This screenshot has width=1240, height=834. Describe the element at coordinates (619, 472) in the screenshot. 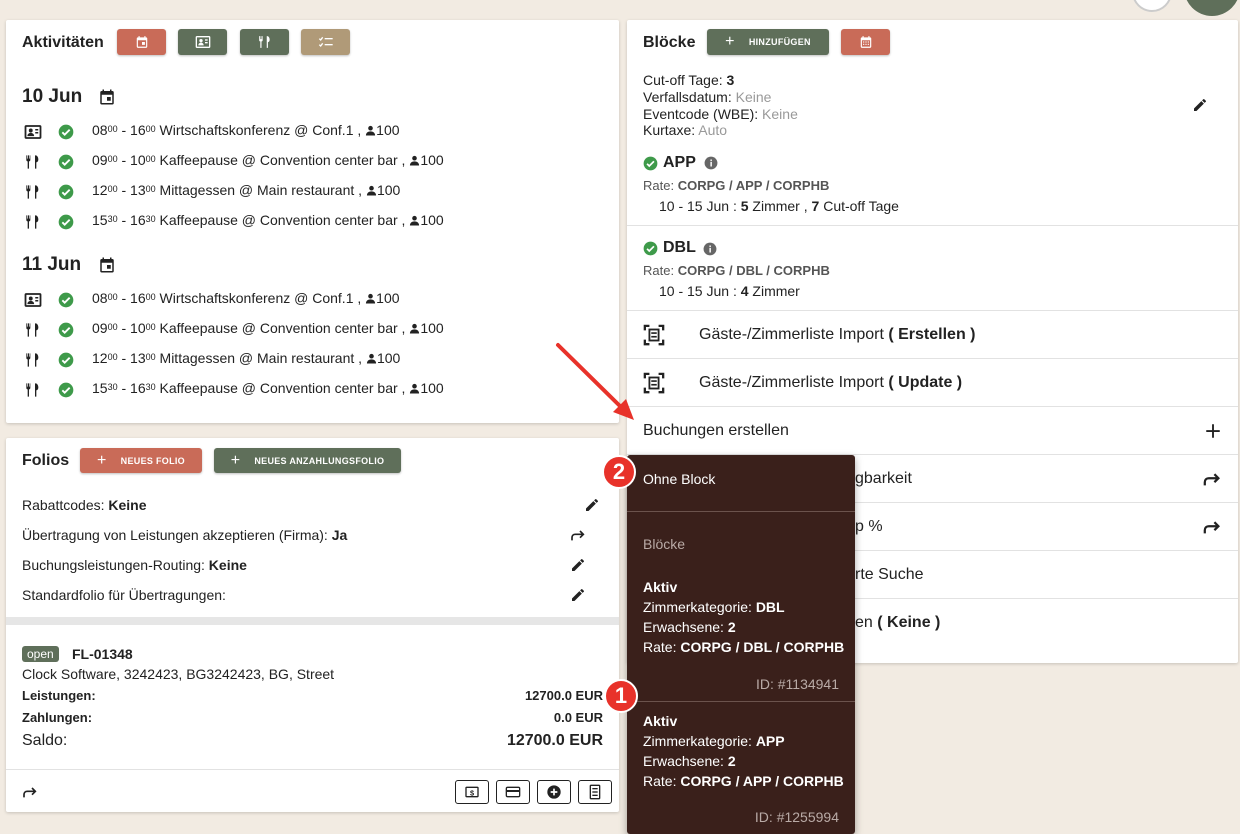

I see `annotation-badge-2: 2` at that location.